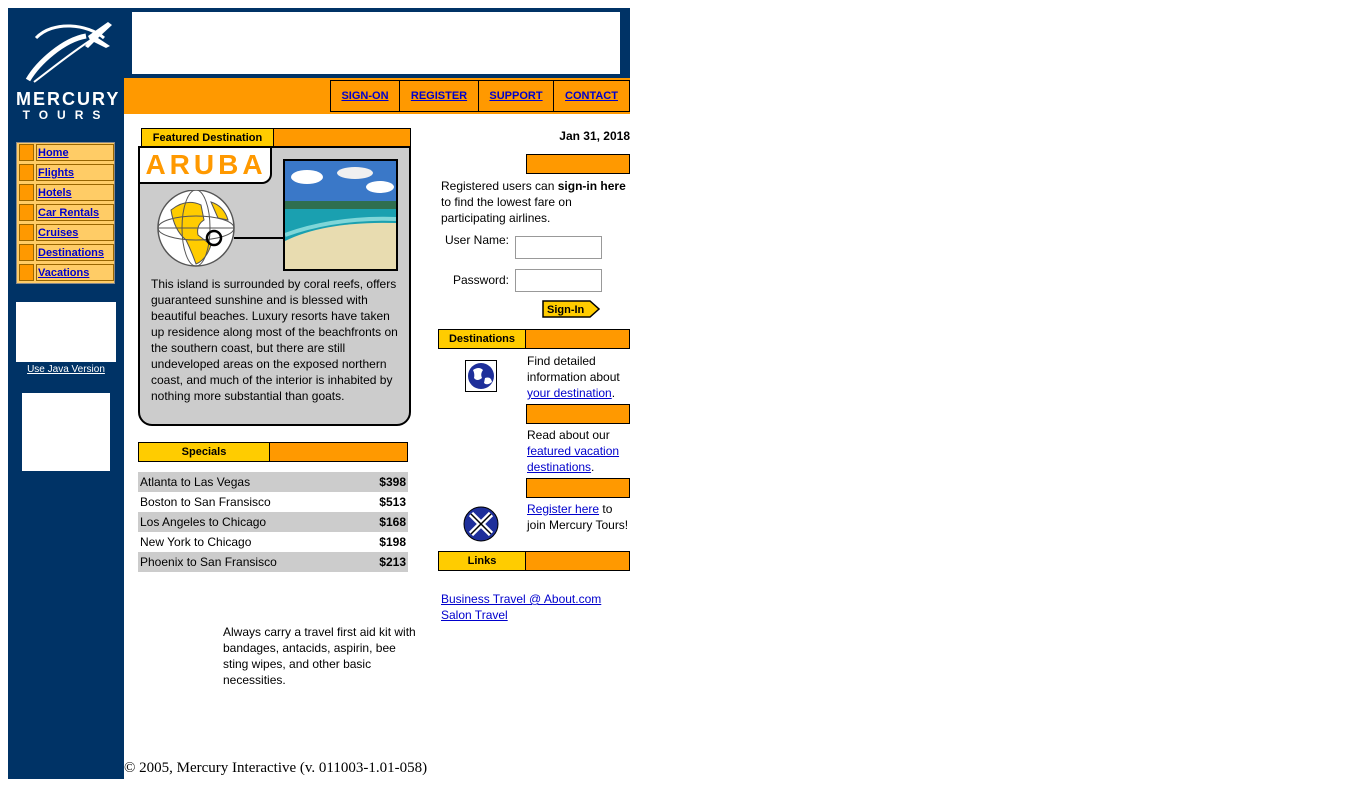 The image size is (1349, 787). What do you see at coordinates (273, 542) in the screenshot?
I see `specials-row: New York to Chicago $198` at bounding box center [273, 542].